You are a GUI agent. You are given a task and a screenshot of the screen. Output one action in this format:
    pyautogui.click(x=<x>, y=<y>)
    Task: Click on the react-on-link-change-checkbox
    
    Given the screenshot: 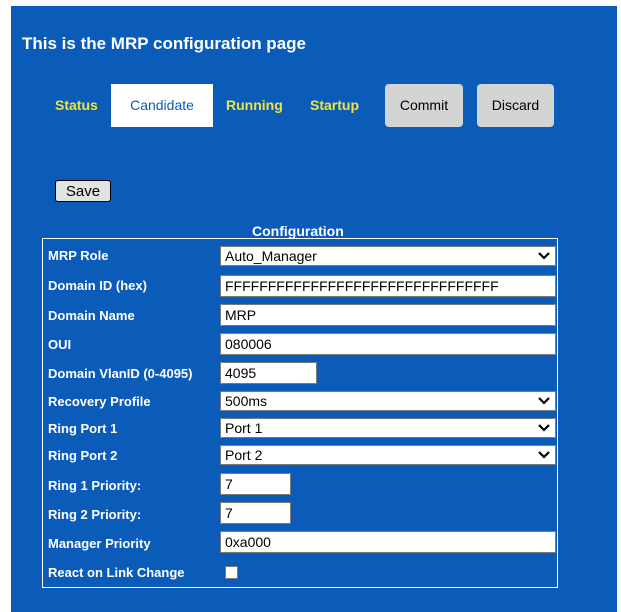 What is the action you would take?
    pyautogui.click(x=231, y=572)
    